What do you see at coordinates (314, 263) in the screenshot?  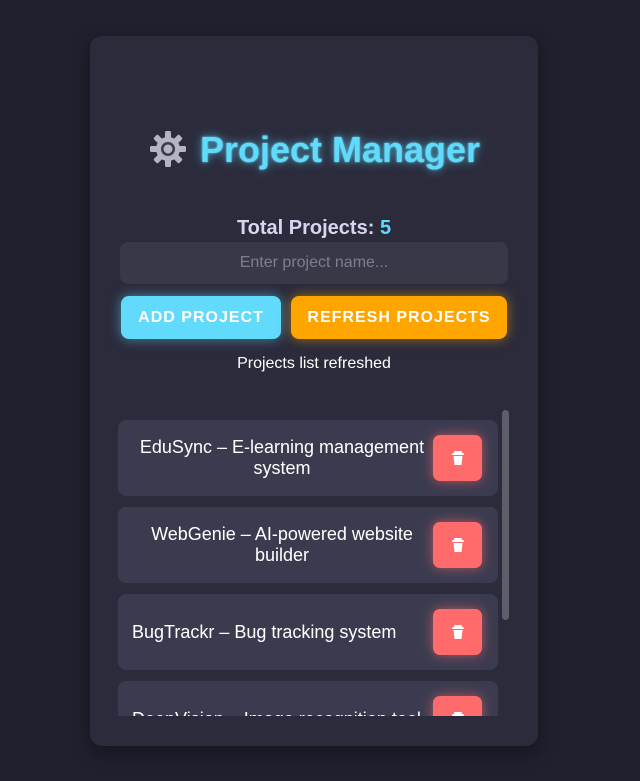 I see `project-name-input` at bounding box center [314, 263].